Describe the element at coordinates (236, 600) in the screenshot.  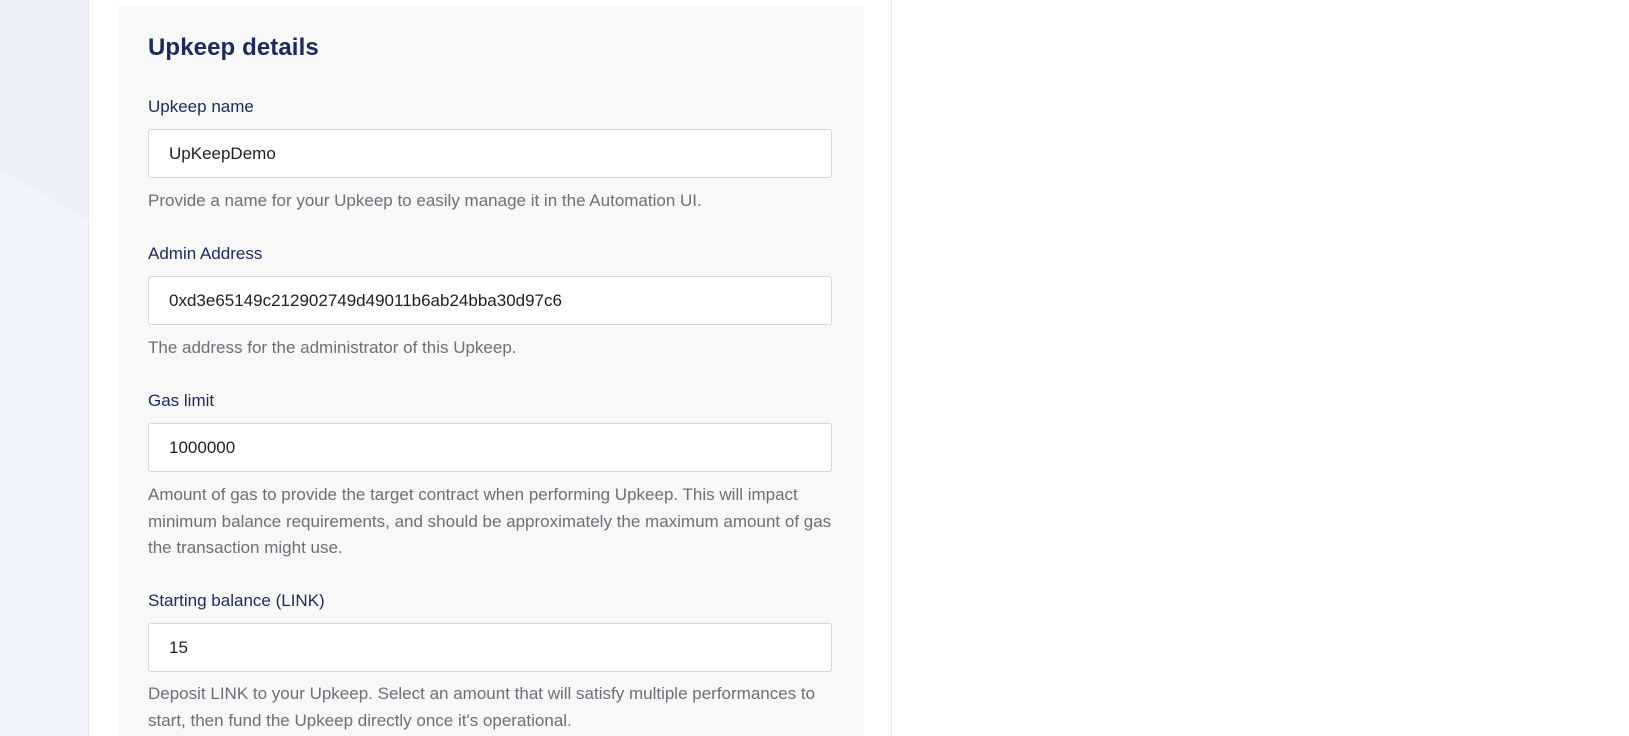
I see `starting-balance-label: Starting balance (LINK)` at that location.